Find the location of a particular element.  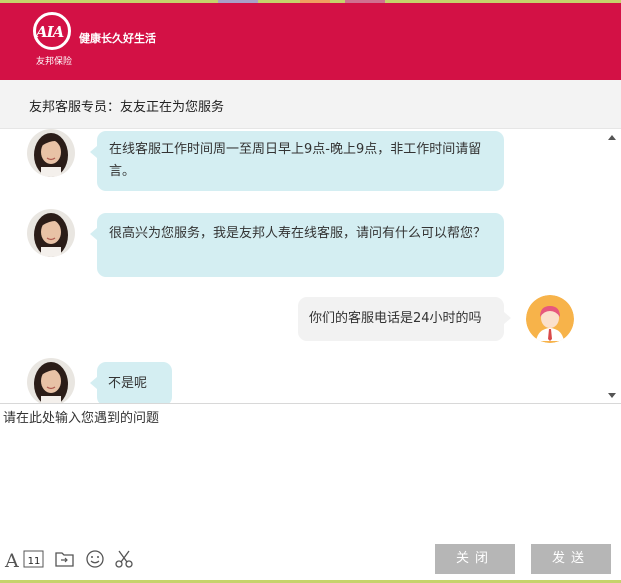

agent-message-bubble: 不是呢 is located at coordinates (131, 382).